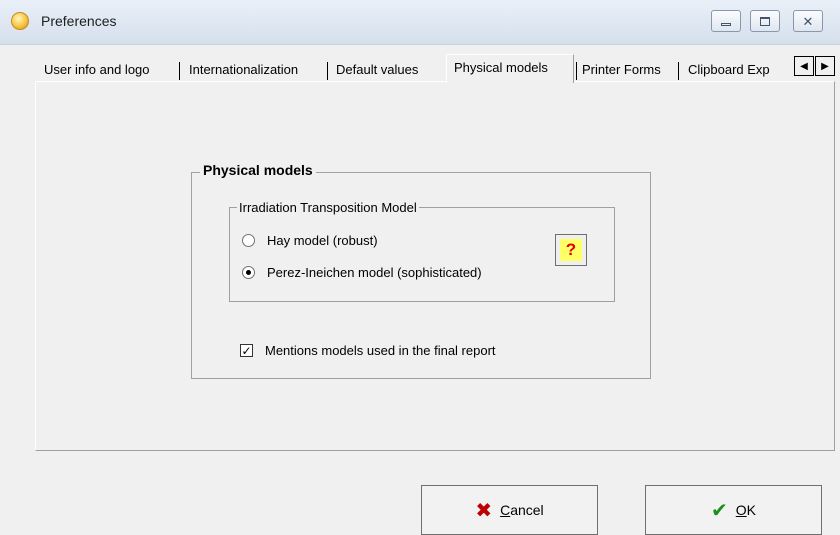 Image resolution: width=840 pixels, height=535 pixels. Describe the element at coordinates (322, 240) in the screenshot. I see `radio-label: Hay model (robust)` at that location.